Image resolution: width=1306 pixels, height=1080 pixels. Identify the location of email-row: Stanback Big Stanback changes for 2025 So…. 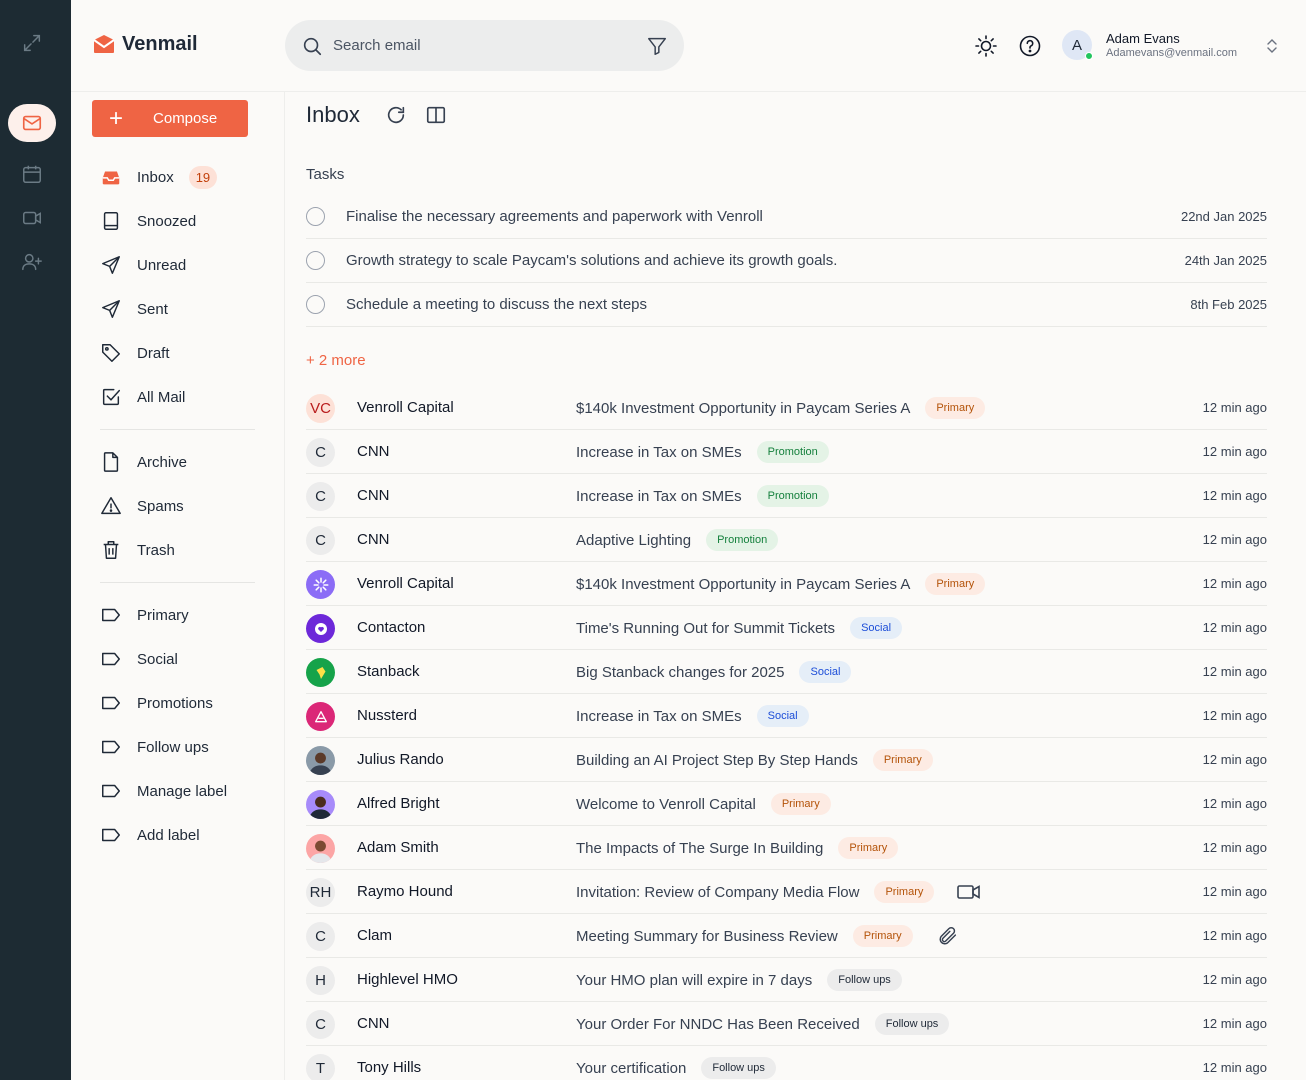
(786, 672).